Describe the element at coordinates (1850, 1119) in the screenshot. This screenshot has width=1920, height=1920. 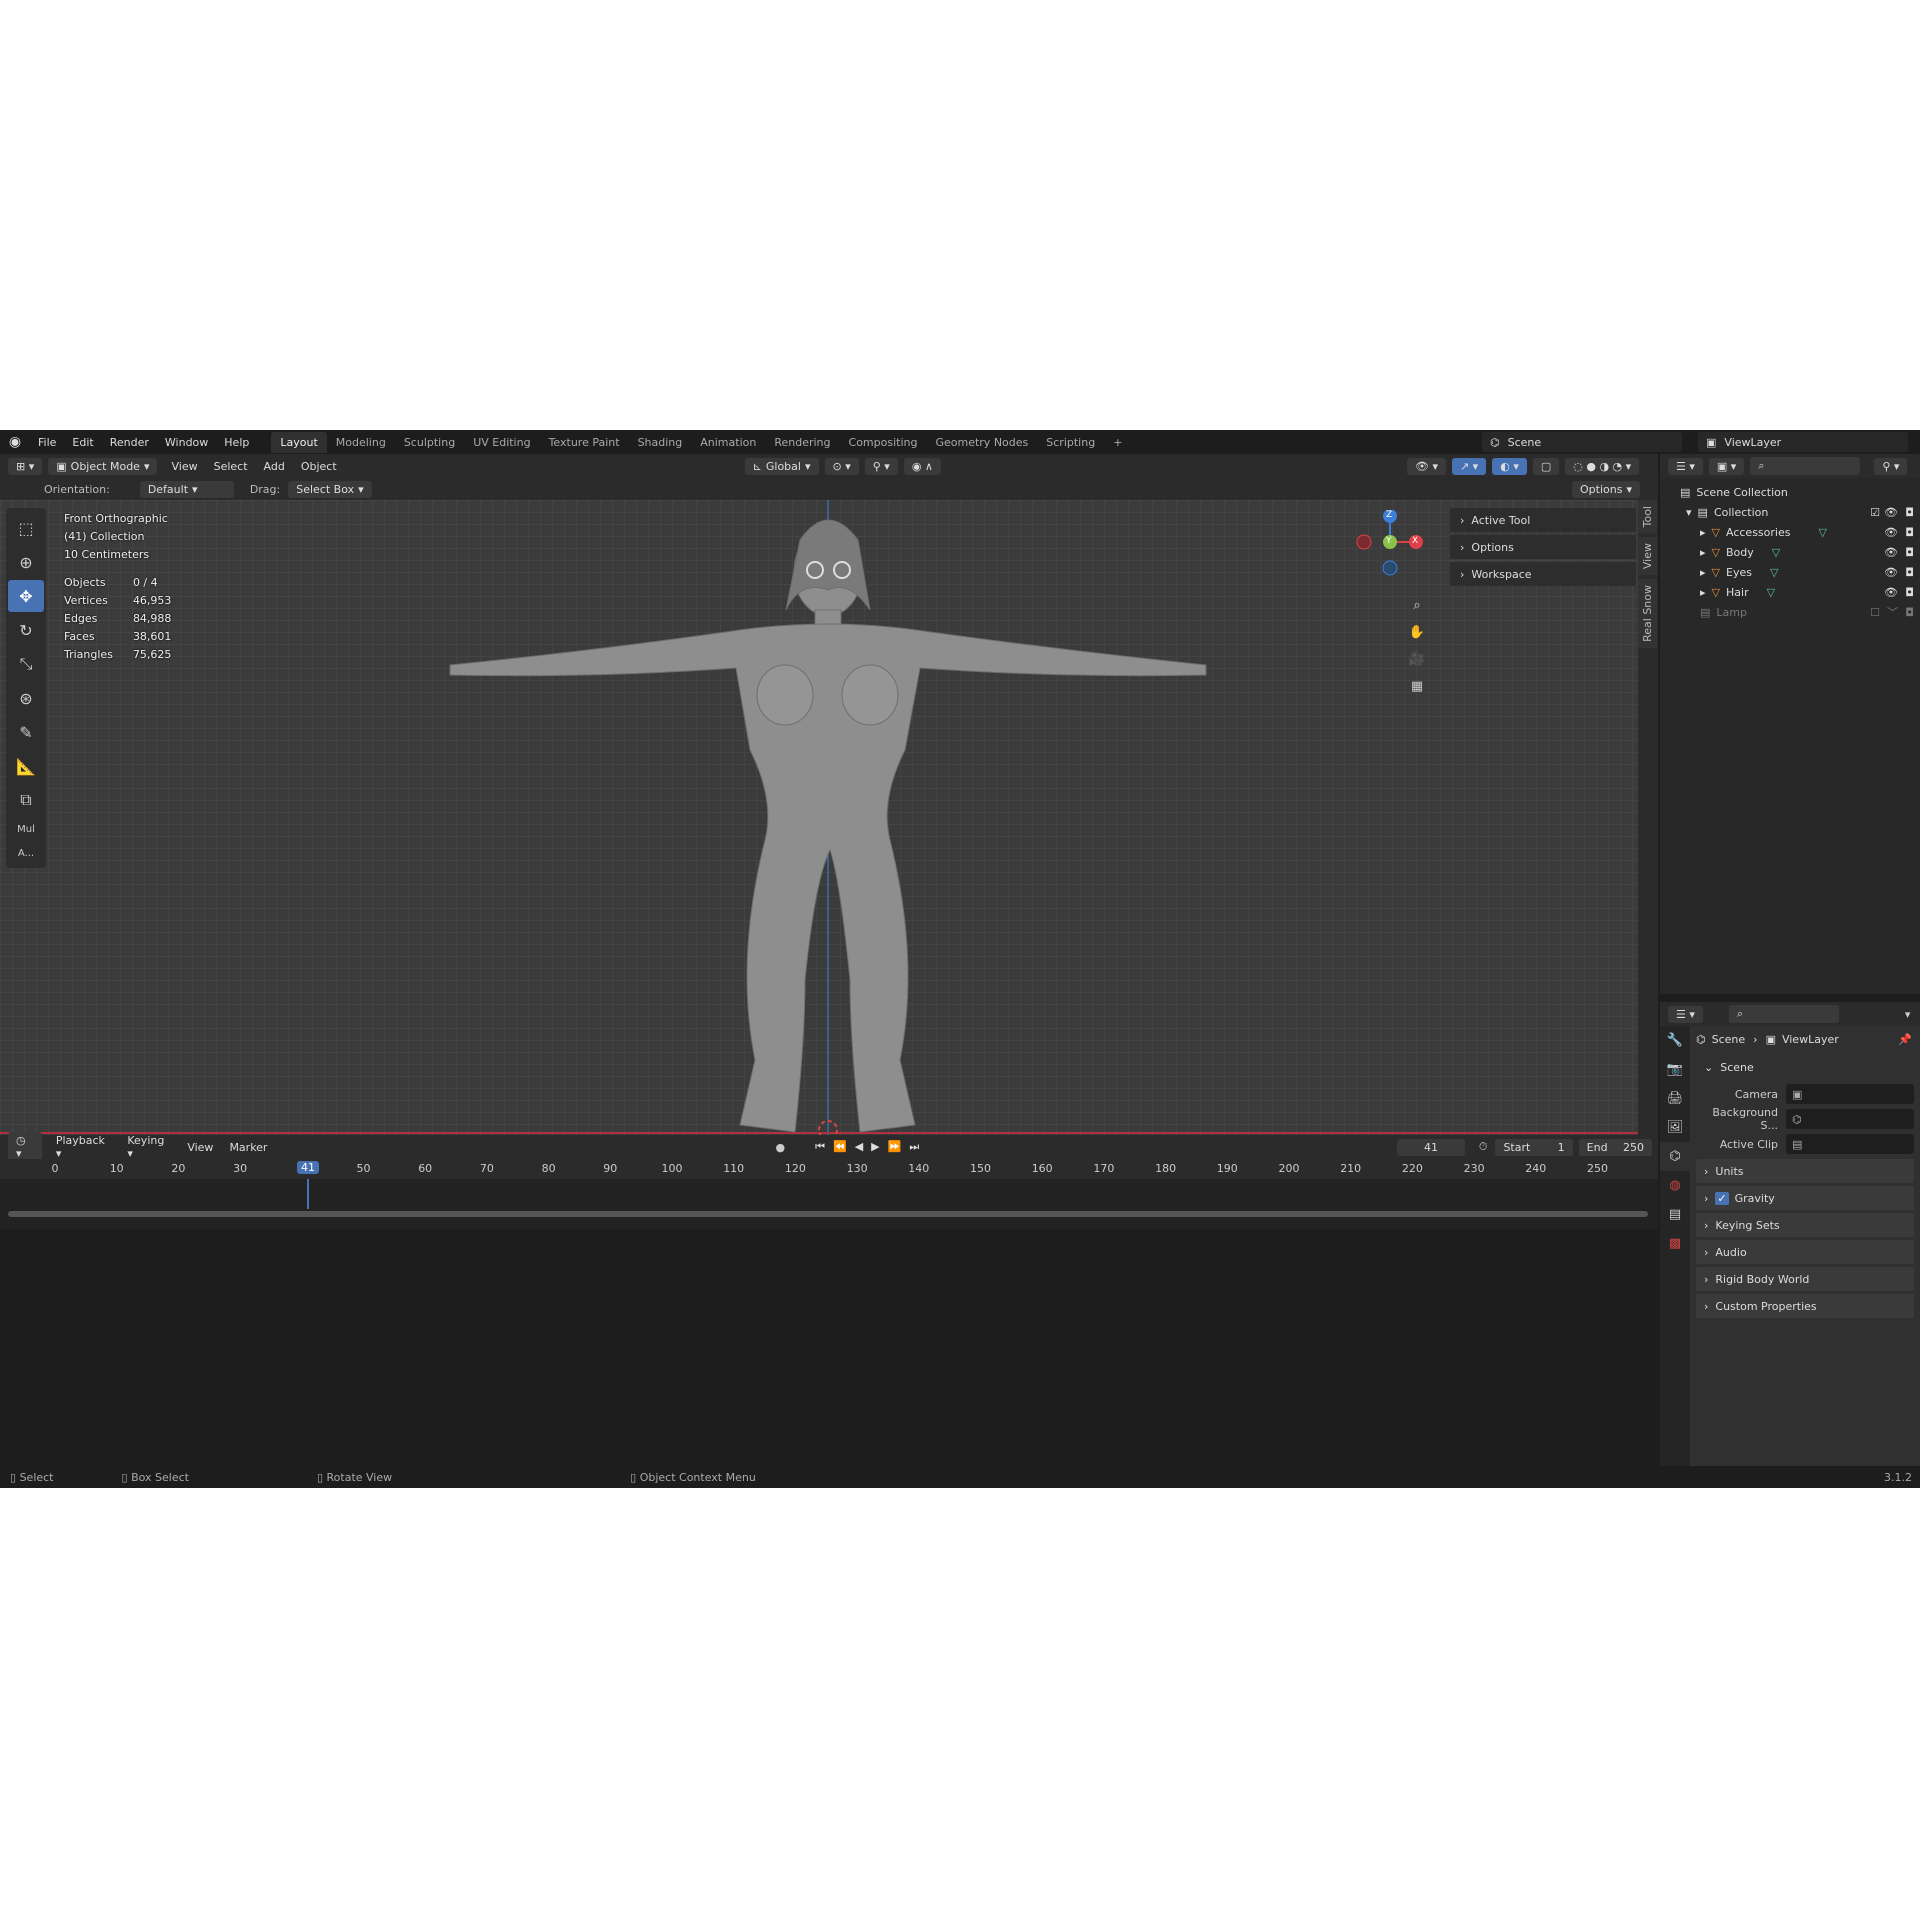
I see `background-scene-input: ⌬` at that location.